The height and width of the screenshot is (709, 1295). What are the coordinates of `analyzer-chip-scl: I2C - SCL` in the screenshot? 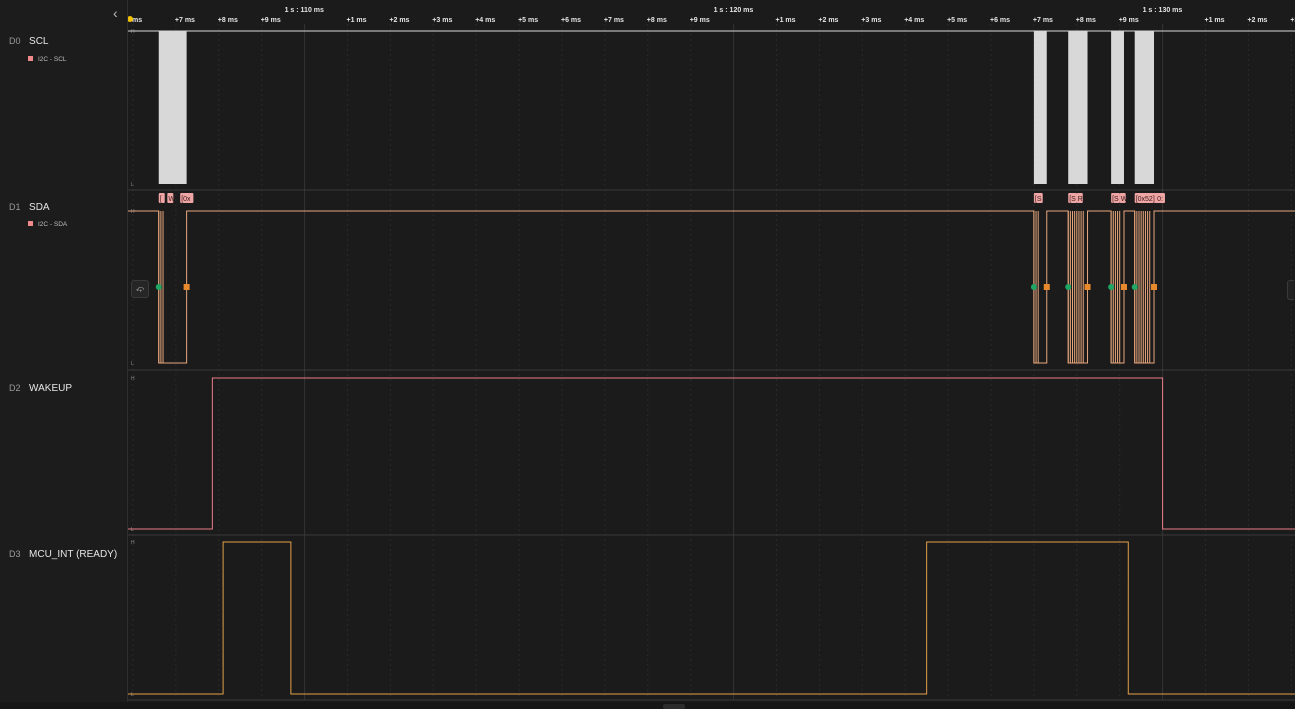 It's located at (47, 59).